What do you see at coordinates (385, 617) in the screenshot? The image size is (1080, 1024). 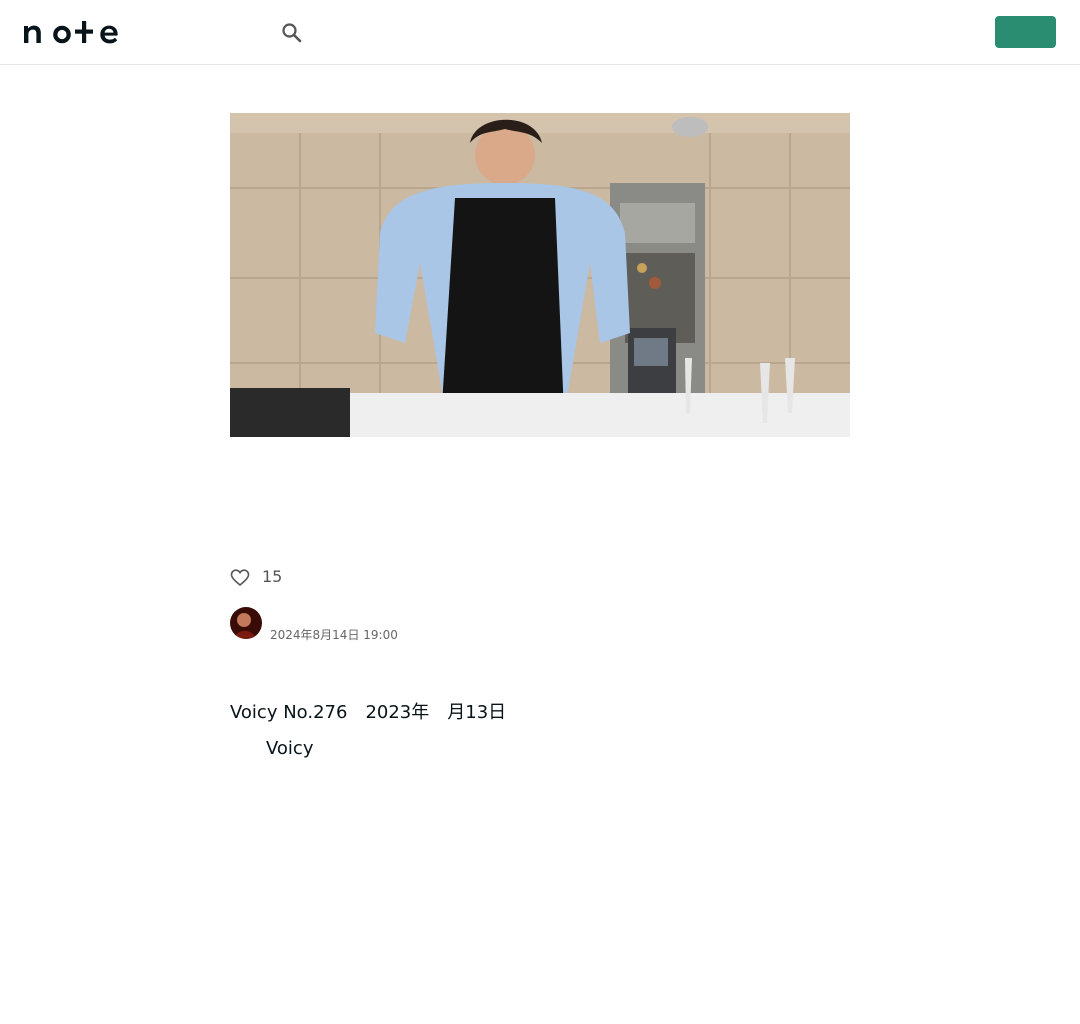 I see `author-name` at bounding box center [385, 617].